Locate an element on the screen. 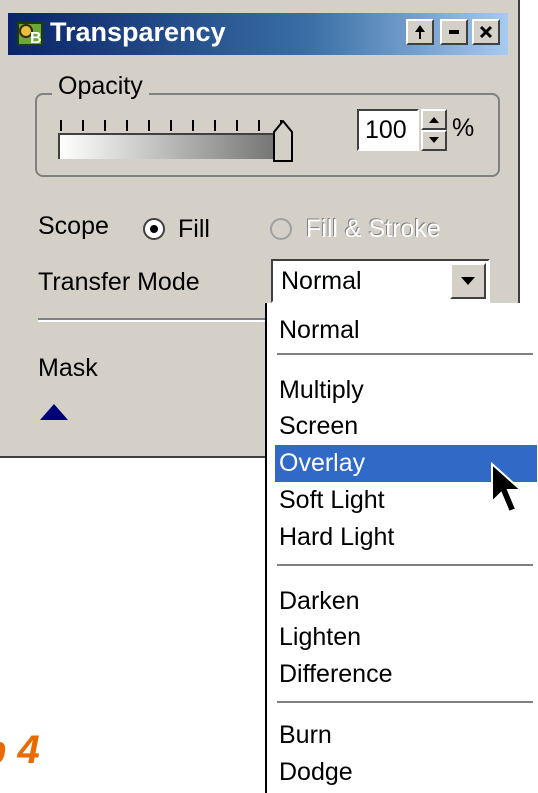 The image size is (538, 793). app-icon: B is located at coordinates (30, 34).